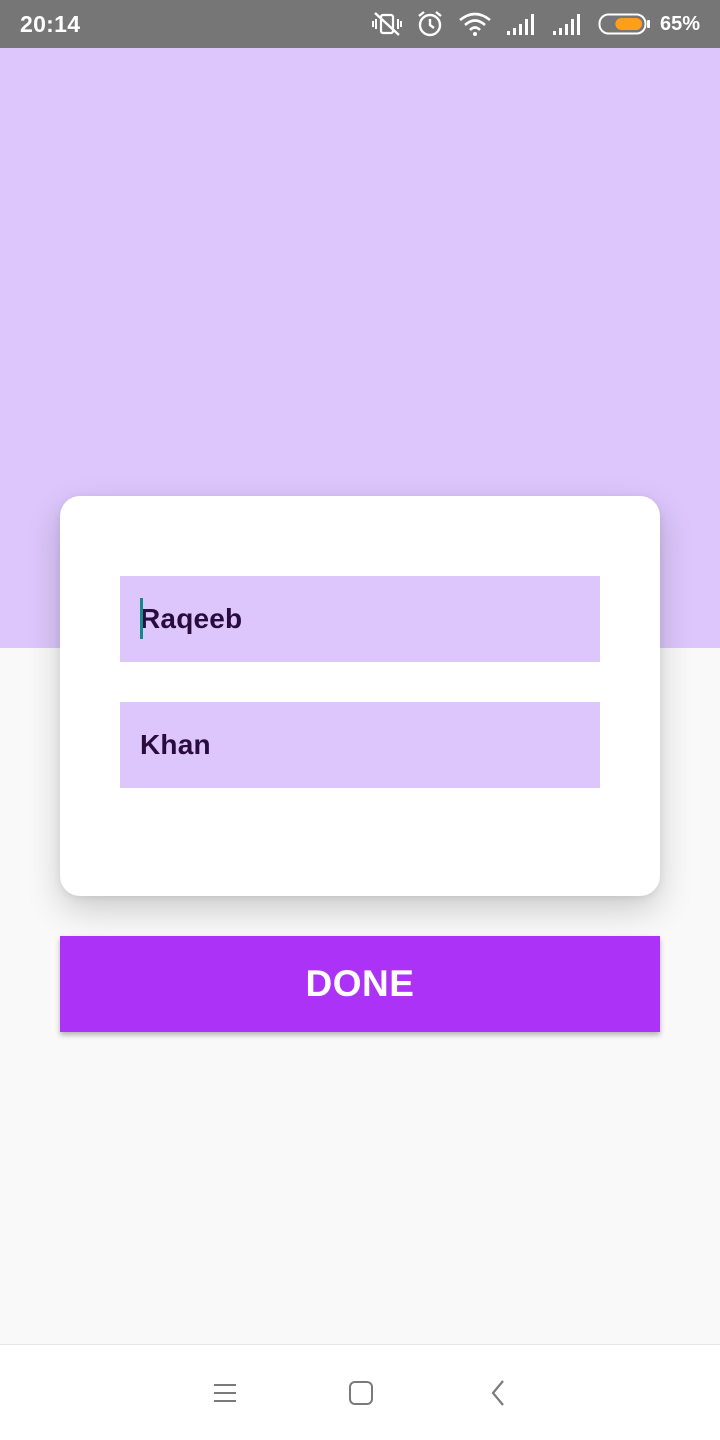 The image size is (720, 1440). I want to click on menu-icon, so click(225, 1393).